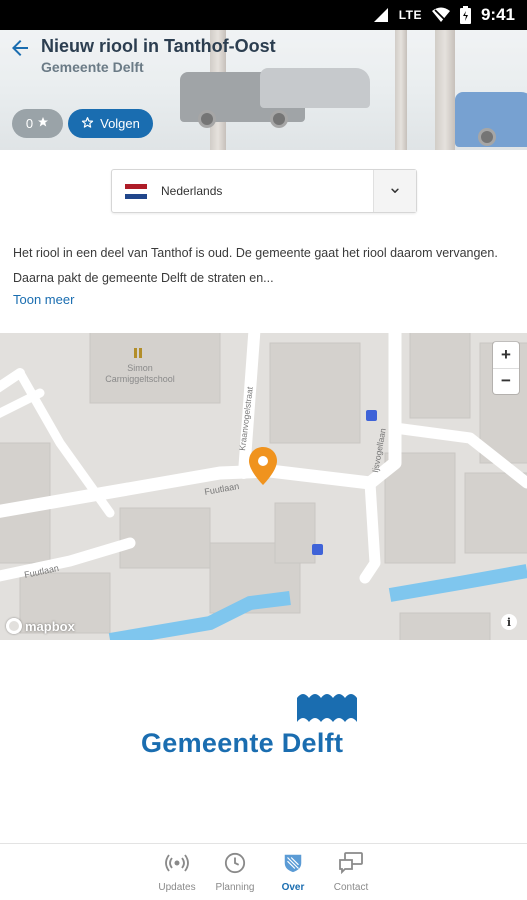  Describe the element at coordinates (192, 191) in the screenshot. I see `language-label: Nederlands` at that location.